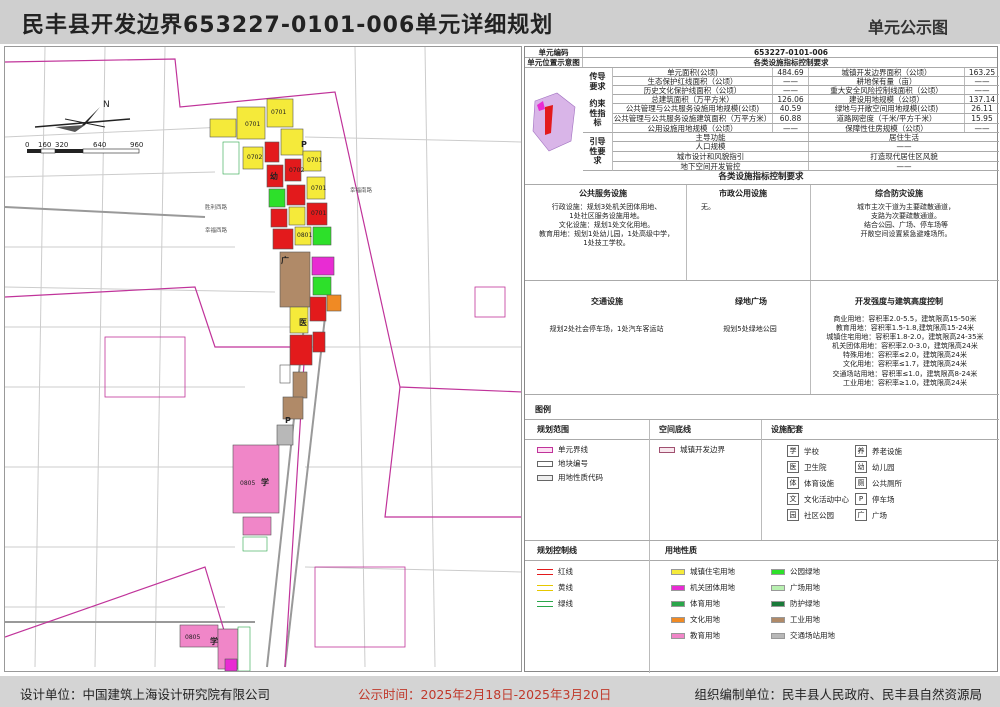 This screenshot has width=1000, height=707. I want to click on designer-text: 设计单位：中国建筑上海设计研究院有限公司, so click(145, 694).